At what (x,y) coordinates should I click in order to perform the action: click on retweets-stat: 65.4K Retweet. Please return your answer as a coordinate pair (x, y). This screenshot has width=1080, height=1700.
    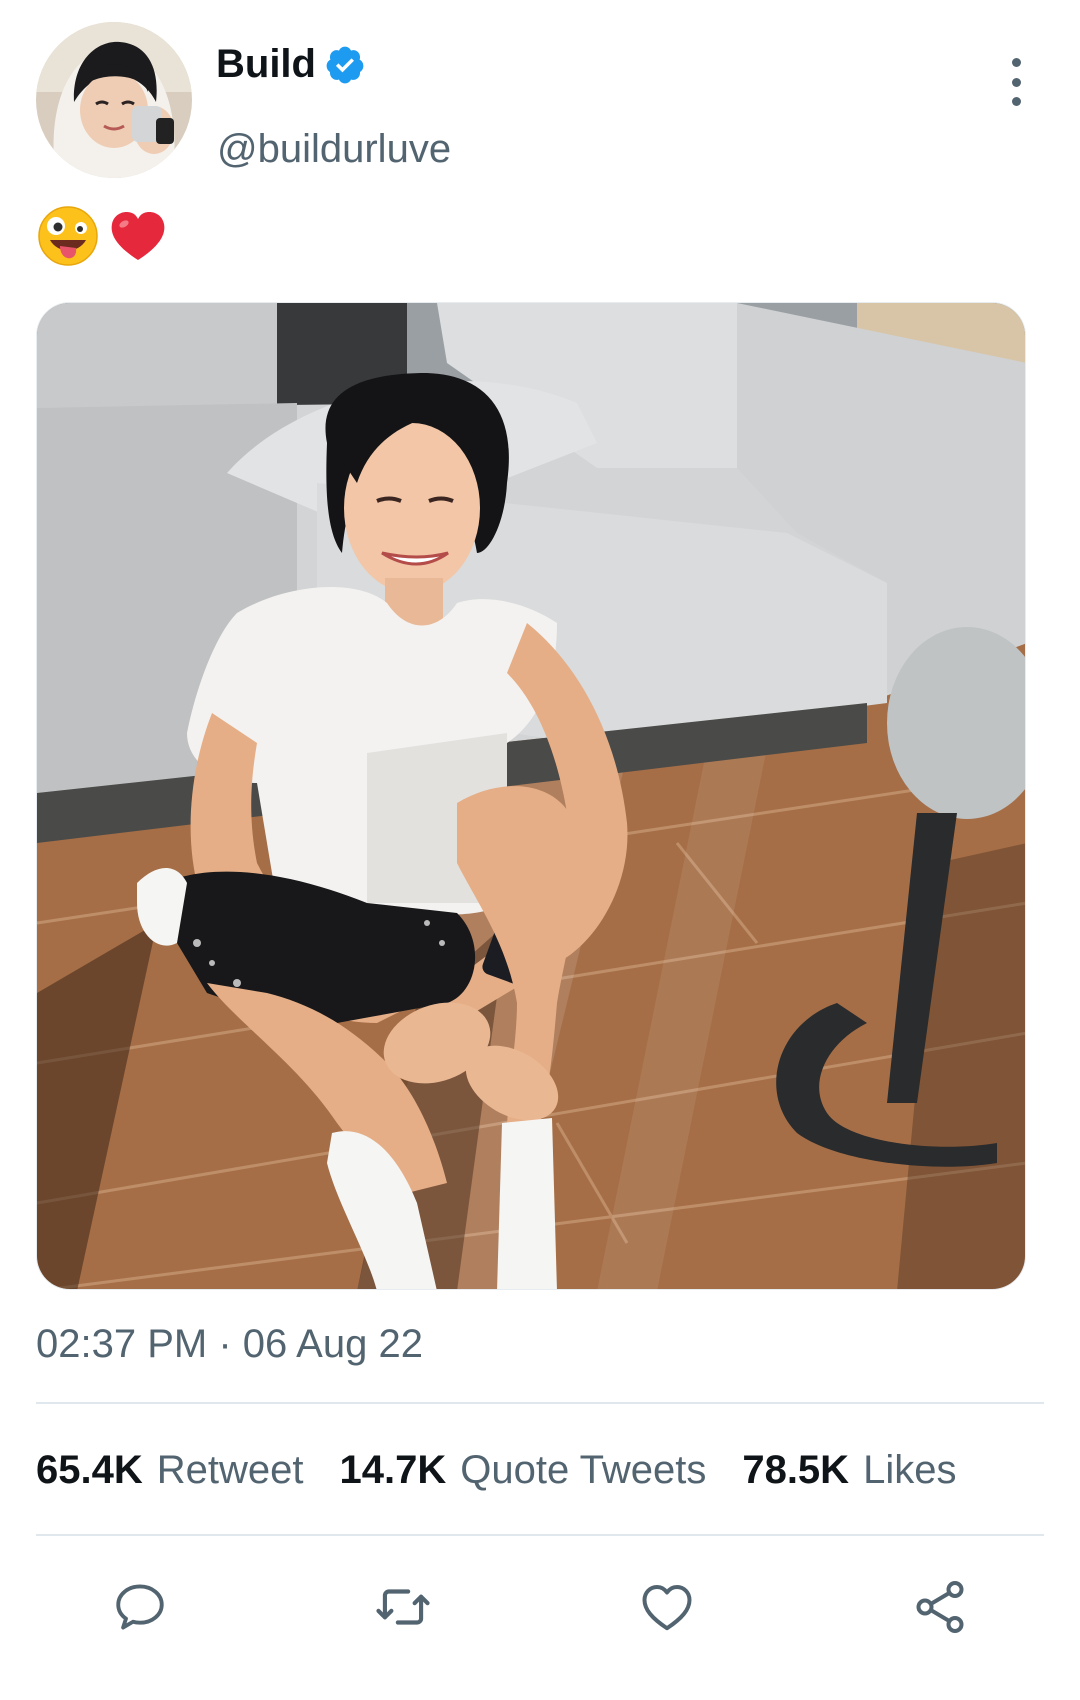
    Looking at the image, I should click on (170, 1470).